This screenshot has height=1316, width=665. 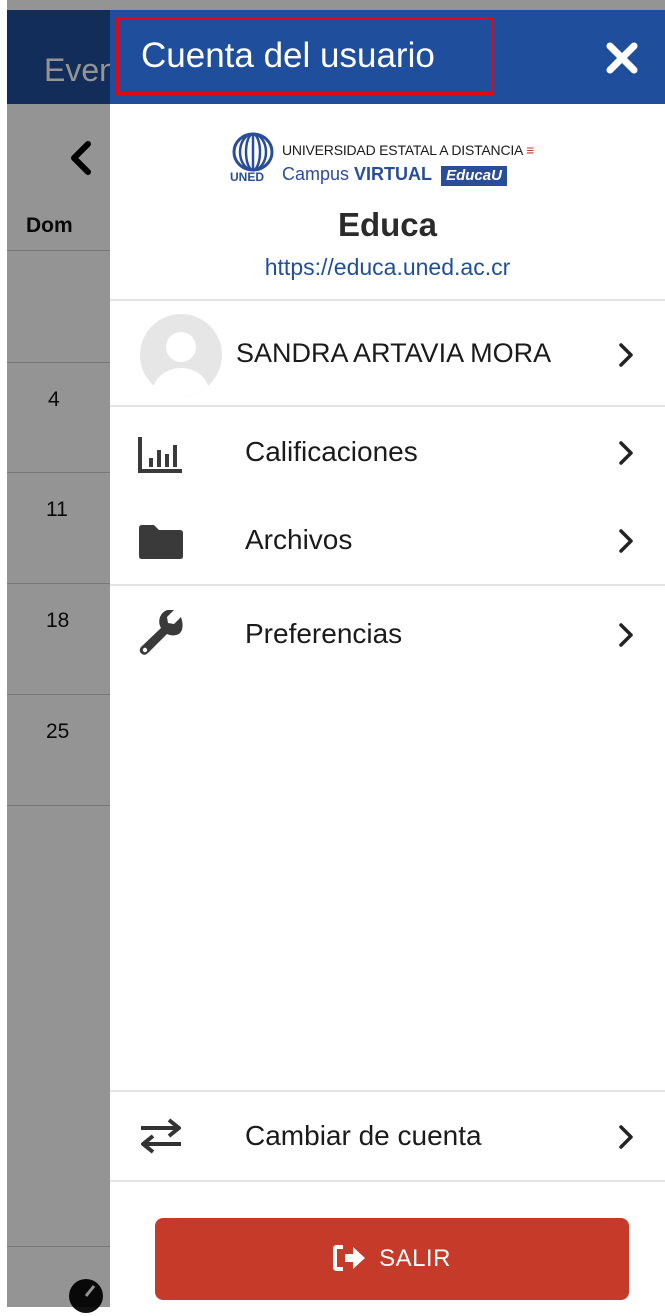 I want to click on logo-campus-text: Campus, so click(x=316, y=174).